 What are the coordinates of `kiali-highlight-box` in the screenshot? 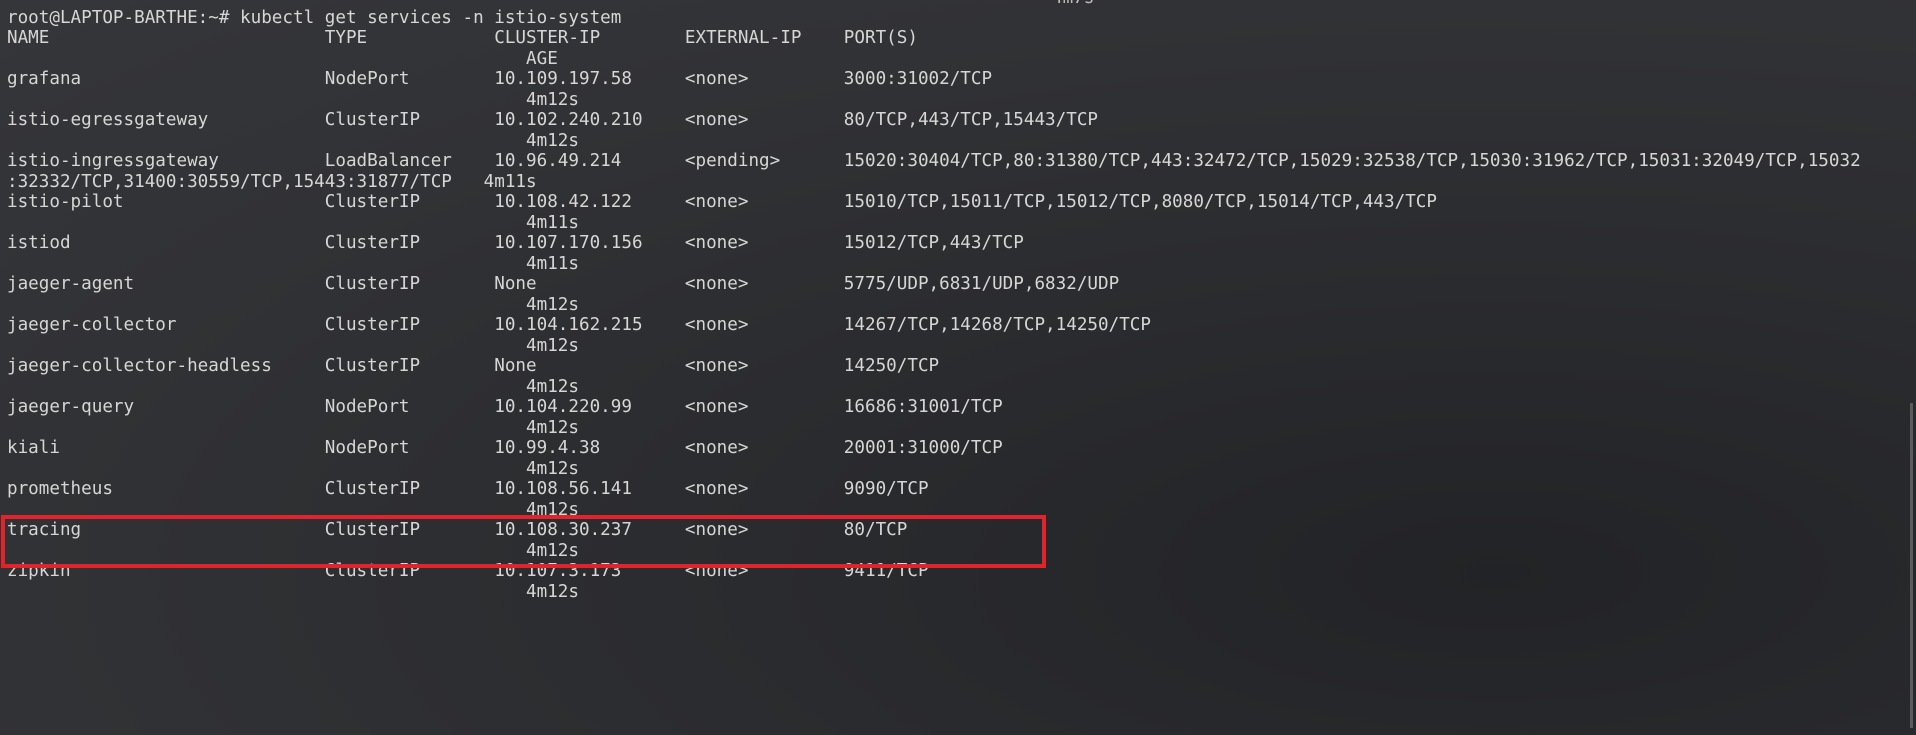 It's located at (523, 541).